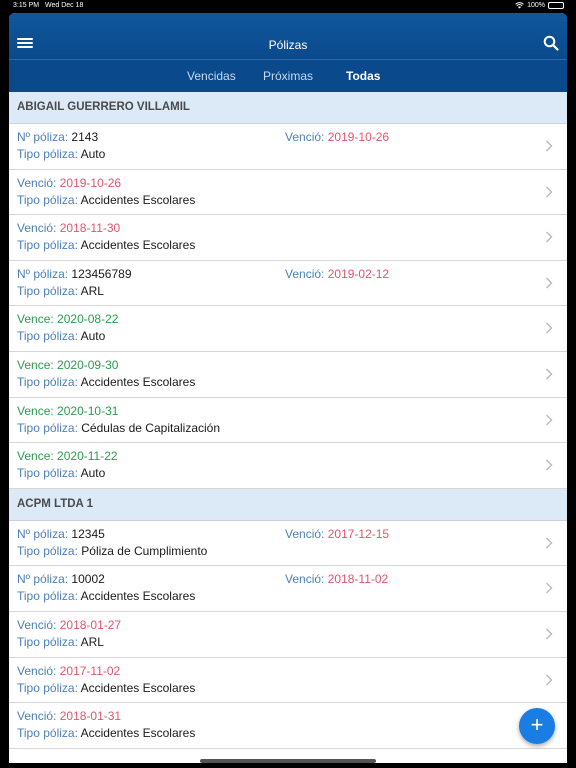 This screenshot has width=576, height=768. Describe the element at coordinates (88, 579) in the screenshot. I see `policy-number-value: 10002` at that location.